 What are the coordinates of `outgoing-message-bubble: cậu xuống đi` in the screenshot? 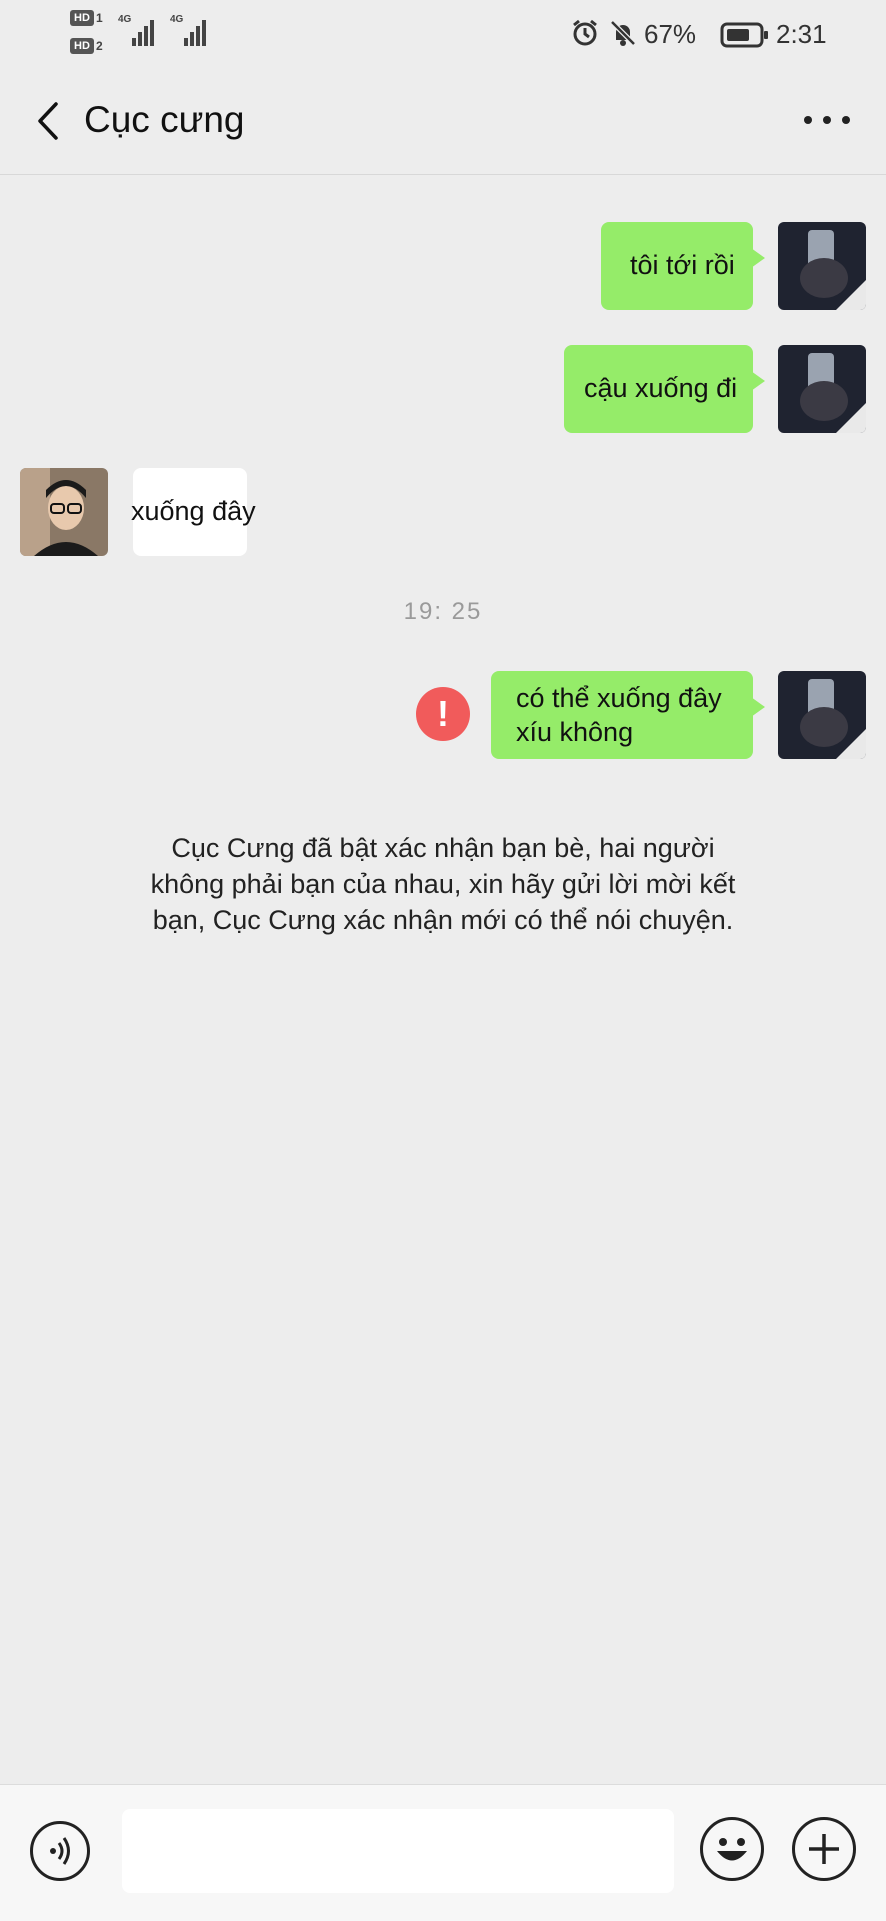 It's located at (664, 389).